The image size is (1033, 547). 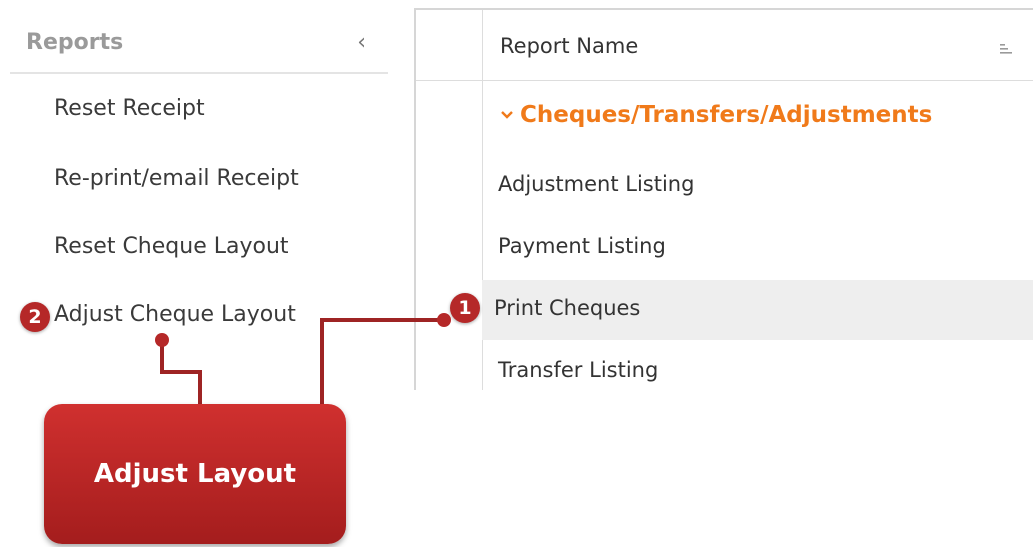 I want to click on table-row-print-cheques: Print Cheques, so click(x=757, y=310).